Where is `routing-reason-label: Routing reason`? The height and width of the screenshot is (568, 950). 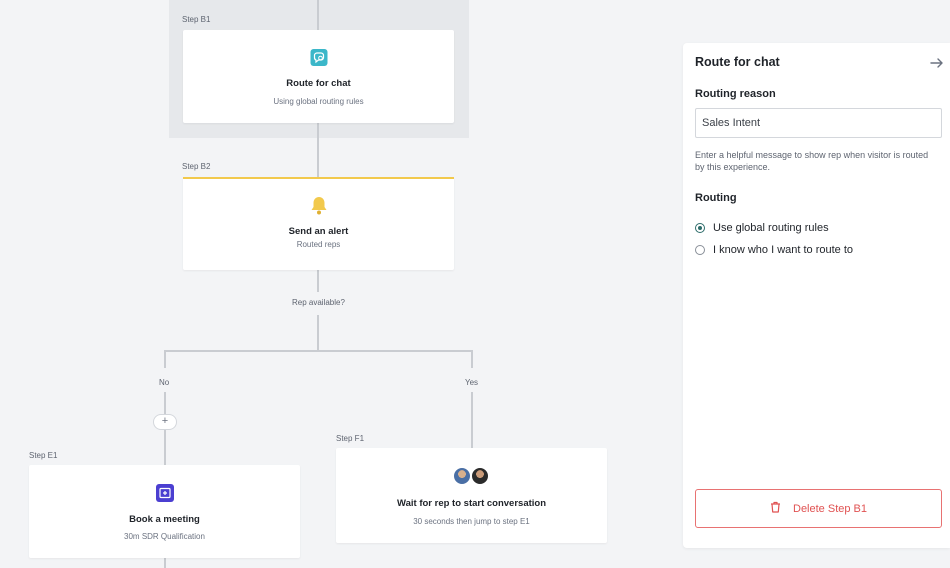
routing-reason-label: Routing reason is located at coordinates (735, 94).